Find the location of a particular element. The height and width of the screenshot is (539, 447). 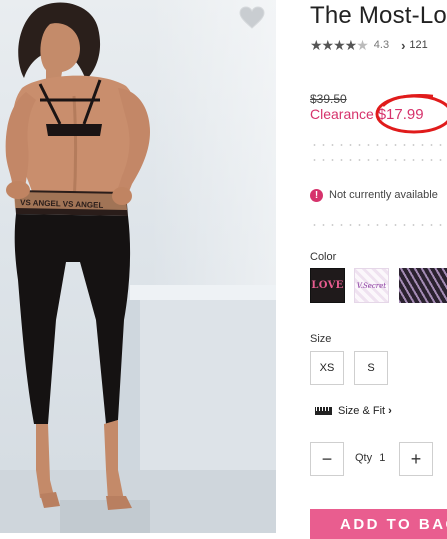

quantity-label: Qty is located at coordinates (364, 458).